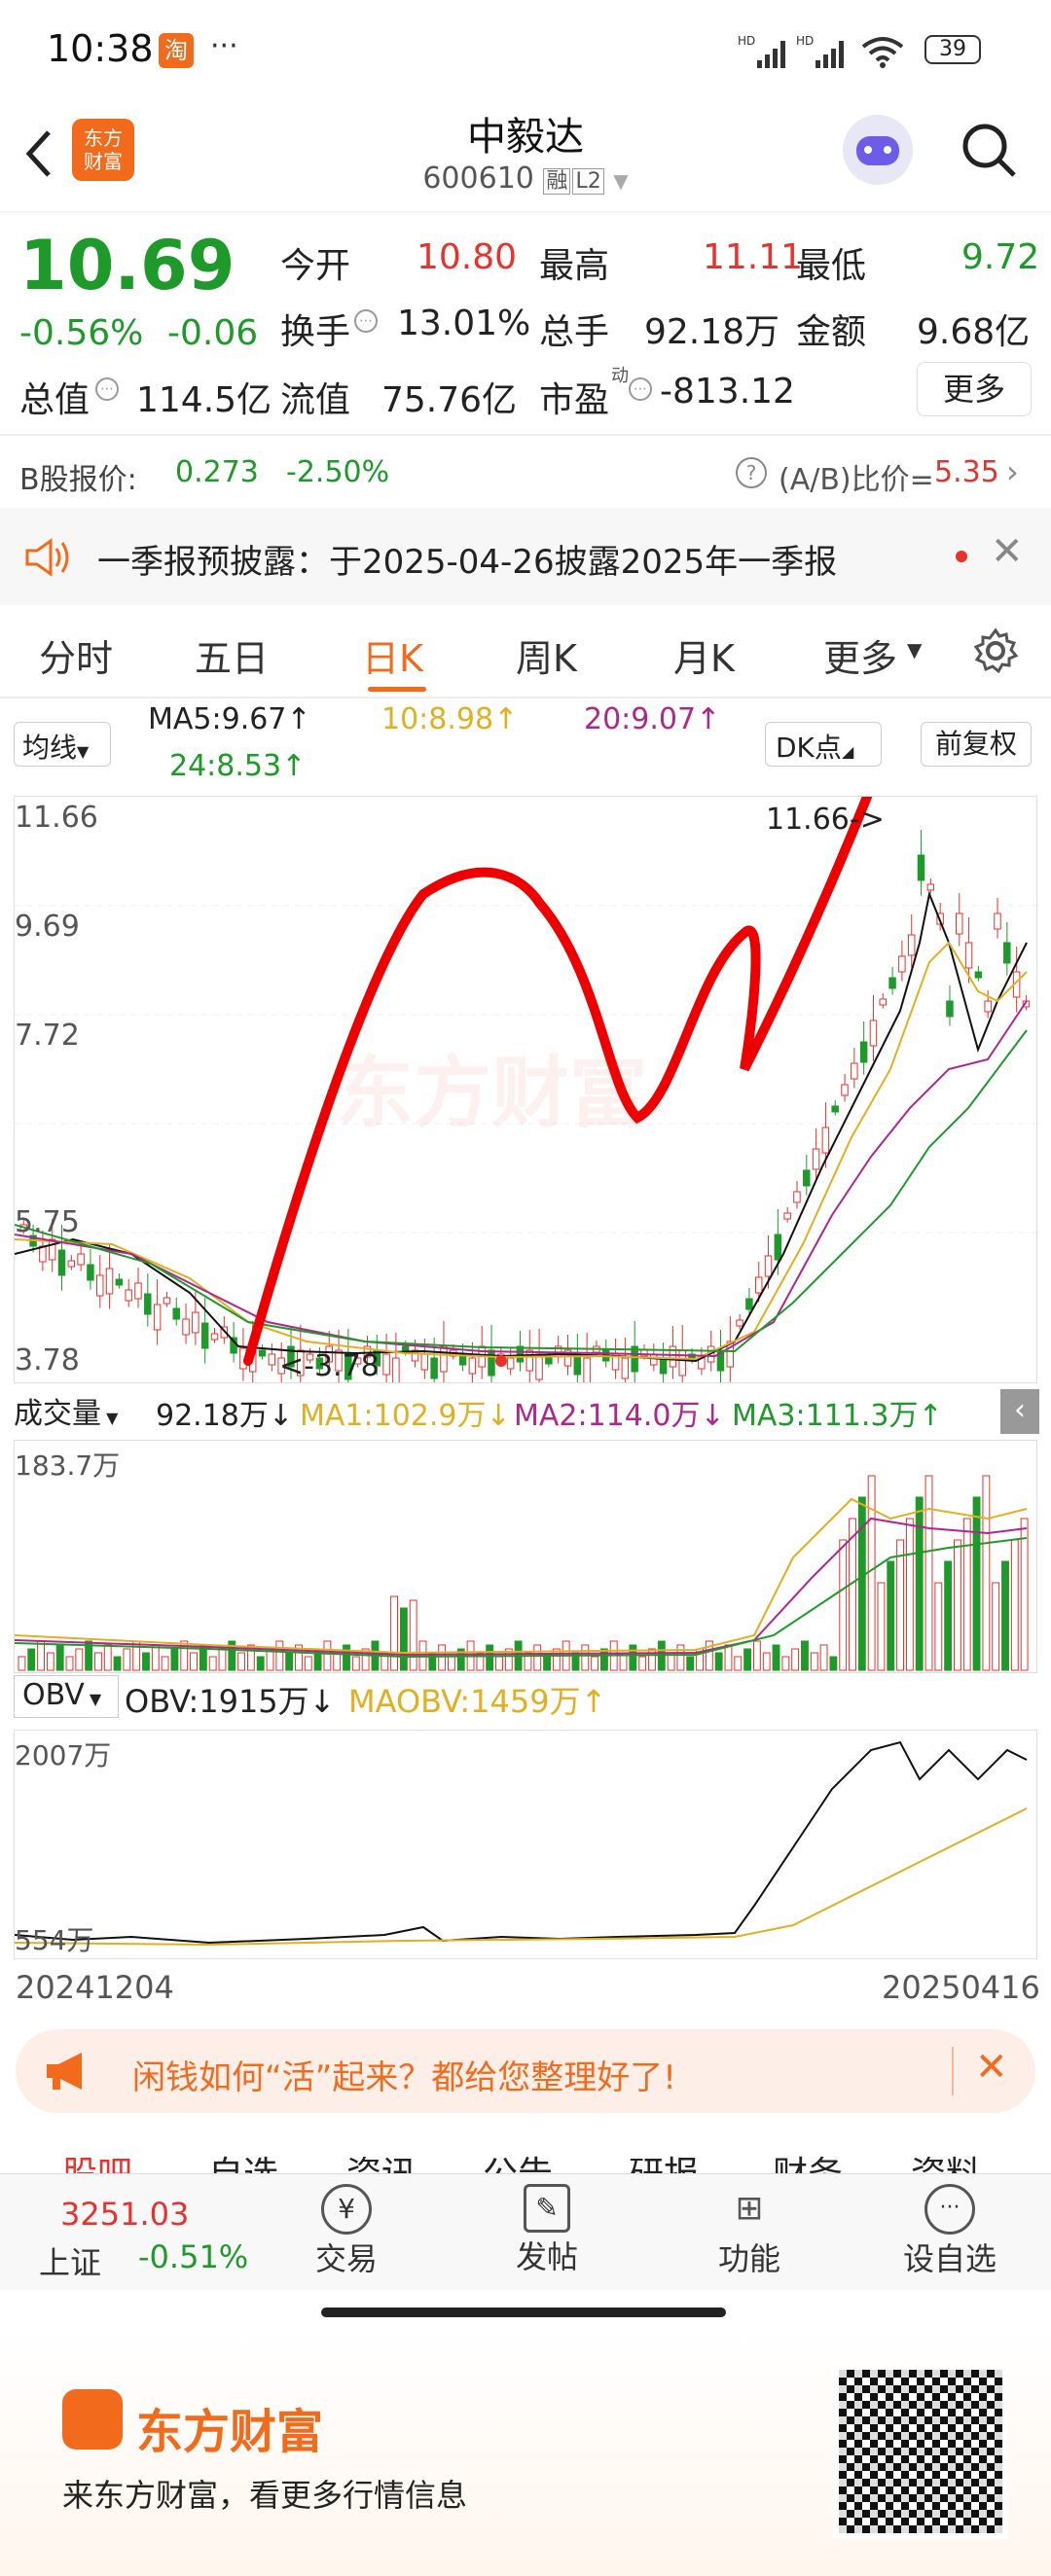 The height and width of the screenshot is (2576, 1051). I want to click on y-label-3: 7.72, so click(47, 1036).